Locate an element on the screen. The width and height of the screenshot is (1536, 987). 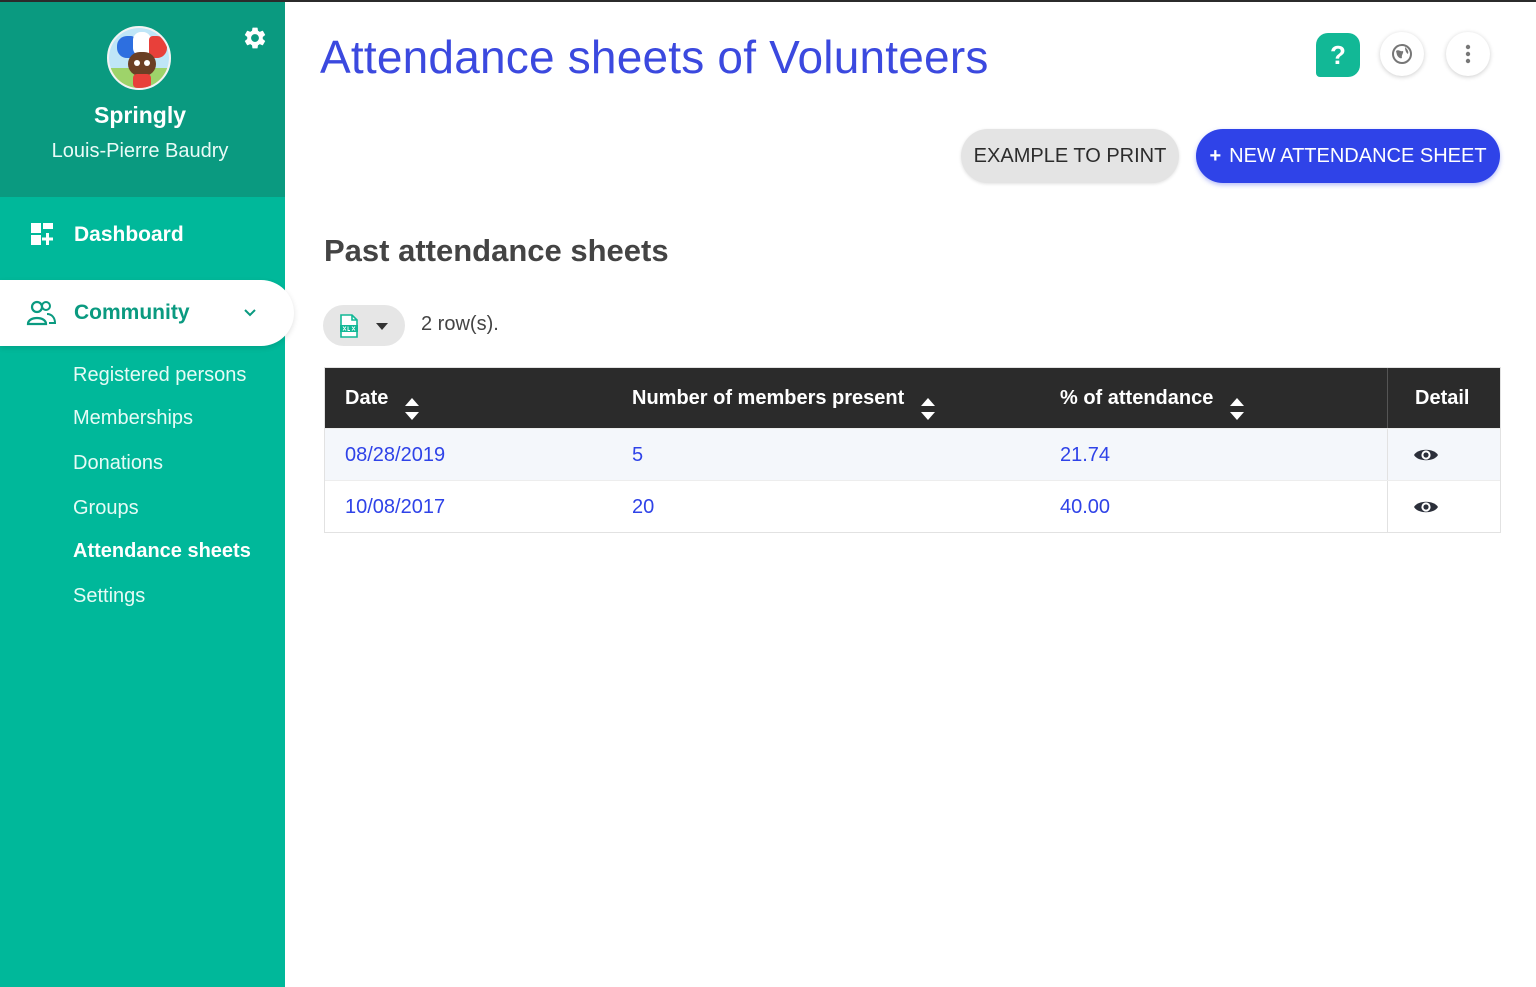
logo-apron is located at coordinates (142, 81).